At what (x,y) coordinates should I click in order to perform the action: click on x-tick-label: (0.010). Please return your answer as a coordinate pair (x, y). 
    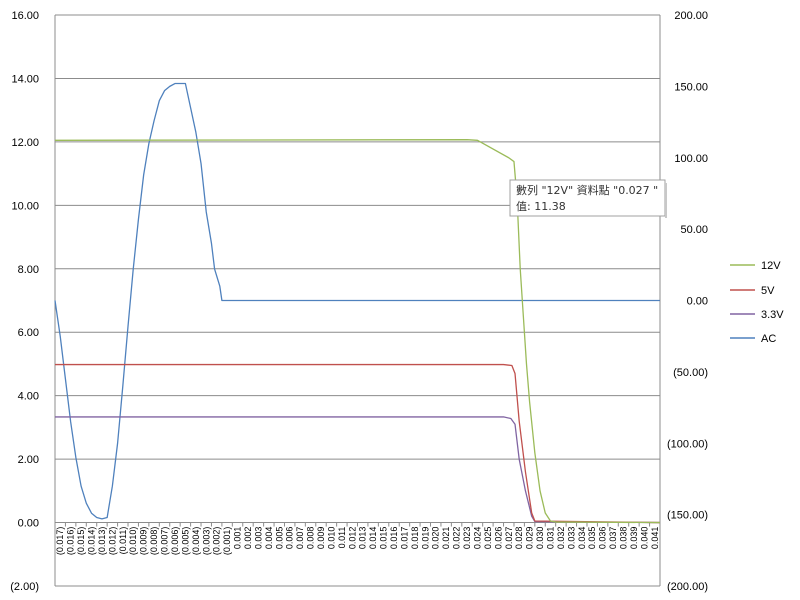
    Looking at the image, I should click on (133, 541).